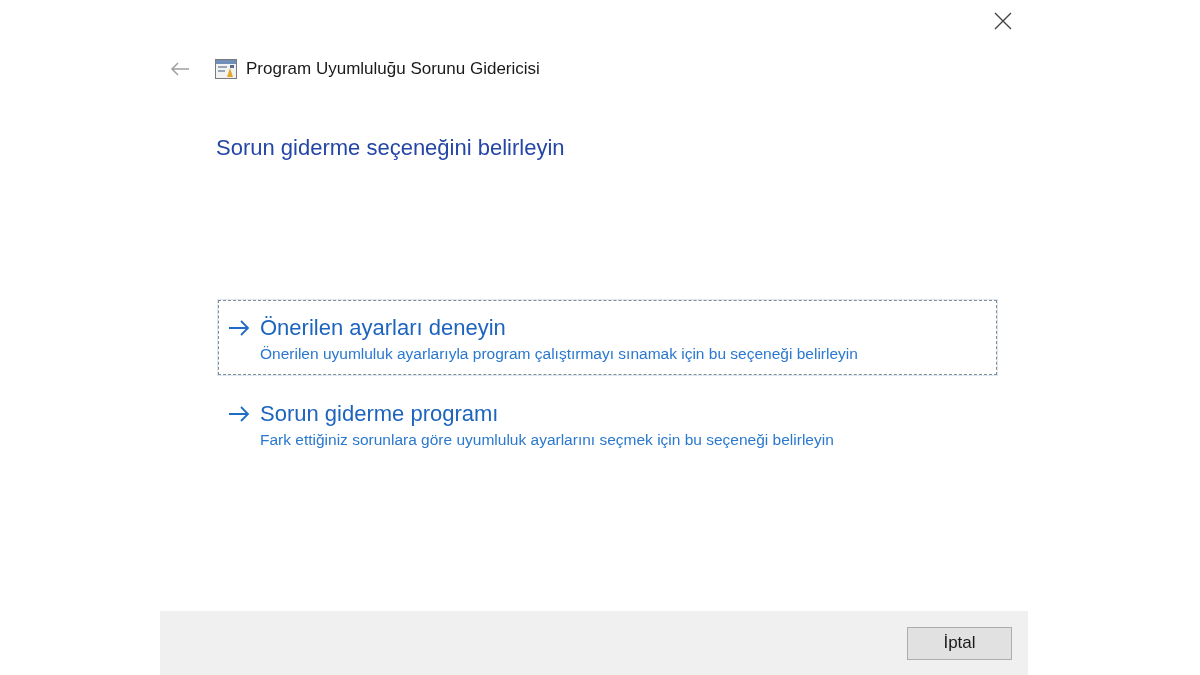 The width and height of the screenshot is (1200, 675). What do you see at coordinates (393, 69) in the screenshot?
I see `window-title: Program Uyumluluğu Sorunu Gidericisi` at bounding box center [393, 69].